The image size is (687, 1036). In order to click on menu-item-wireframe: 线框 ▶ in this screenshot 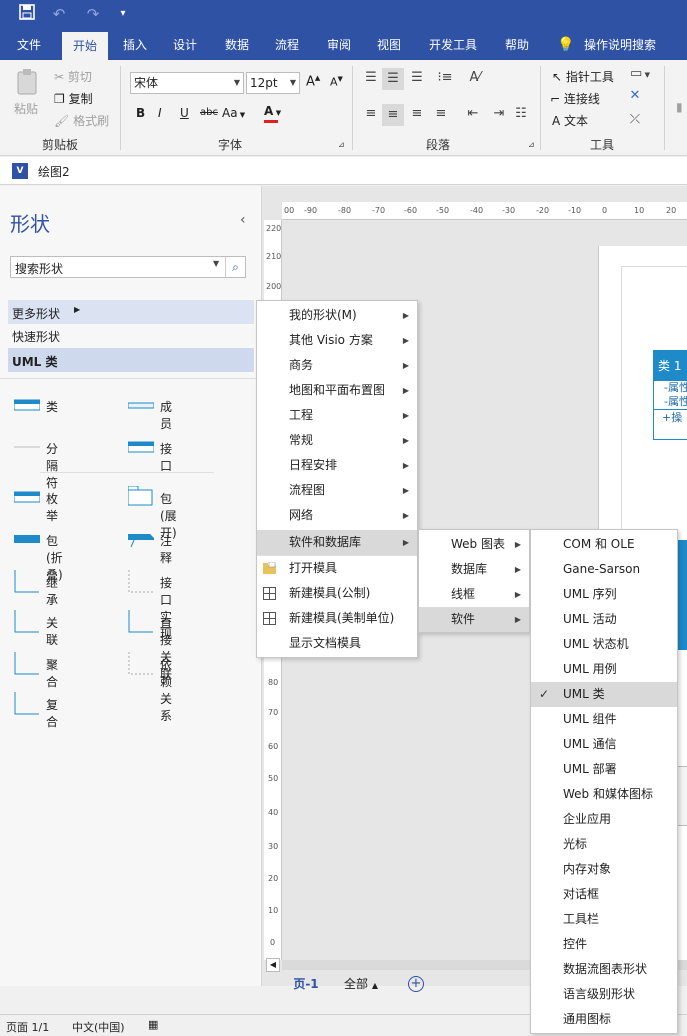, I will do `click(474, 594)`.